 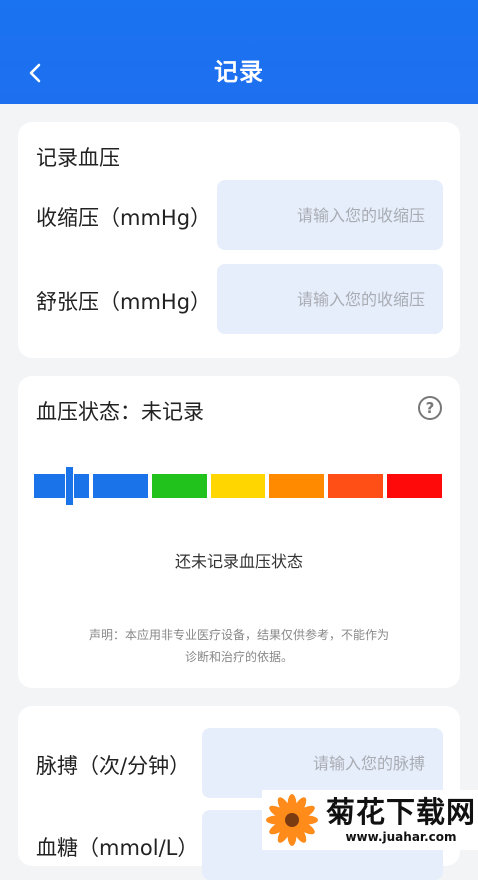 What do you see at coordinates (238, 657) in the screenshot?
I see `disclaimer-line-2: 诊断和治疗的依据。` at bounding box center [238, 657].